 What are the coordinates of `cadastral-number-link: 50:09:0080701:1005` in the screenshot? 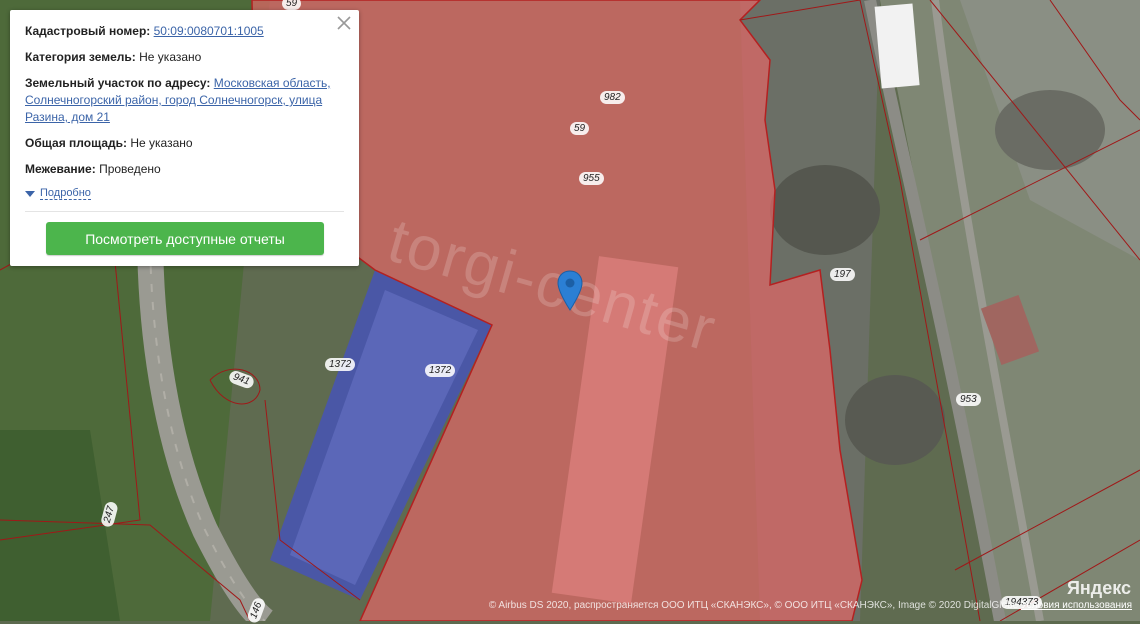 It's located at (209, 31).